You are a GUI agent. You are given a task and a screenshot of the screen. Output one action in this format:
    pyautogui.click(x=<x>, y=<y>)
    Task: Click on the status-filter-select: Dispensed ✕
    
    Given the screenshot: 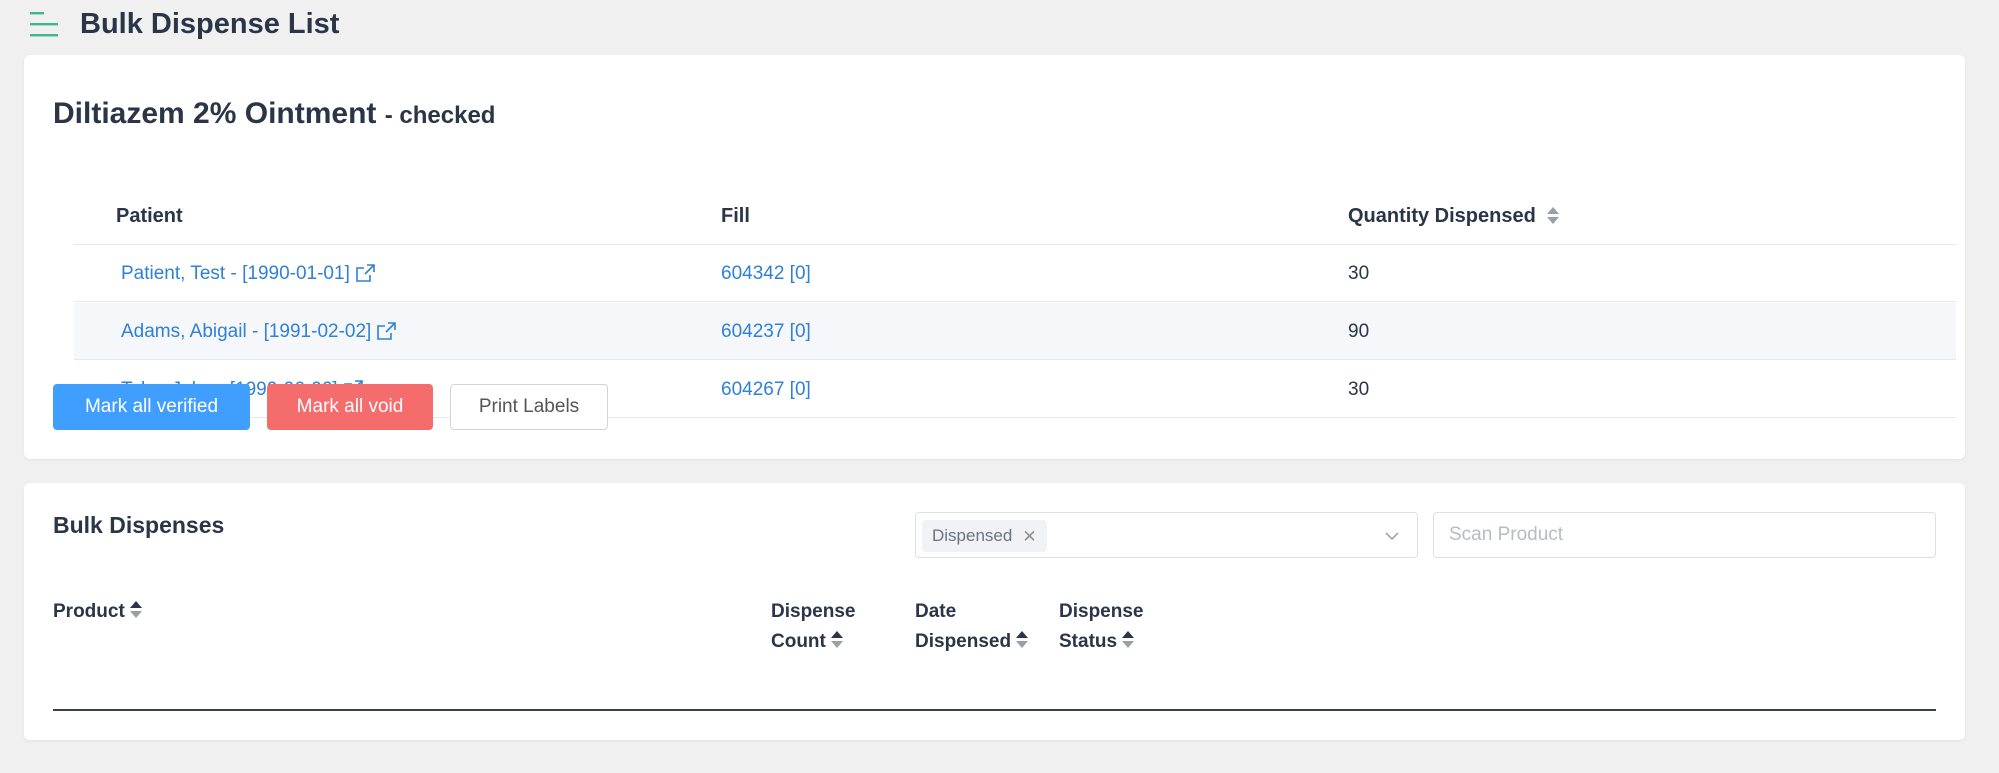 What is the action you would take?
    pyautogui.click(x=1166, y=535)
    